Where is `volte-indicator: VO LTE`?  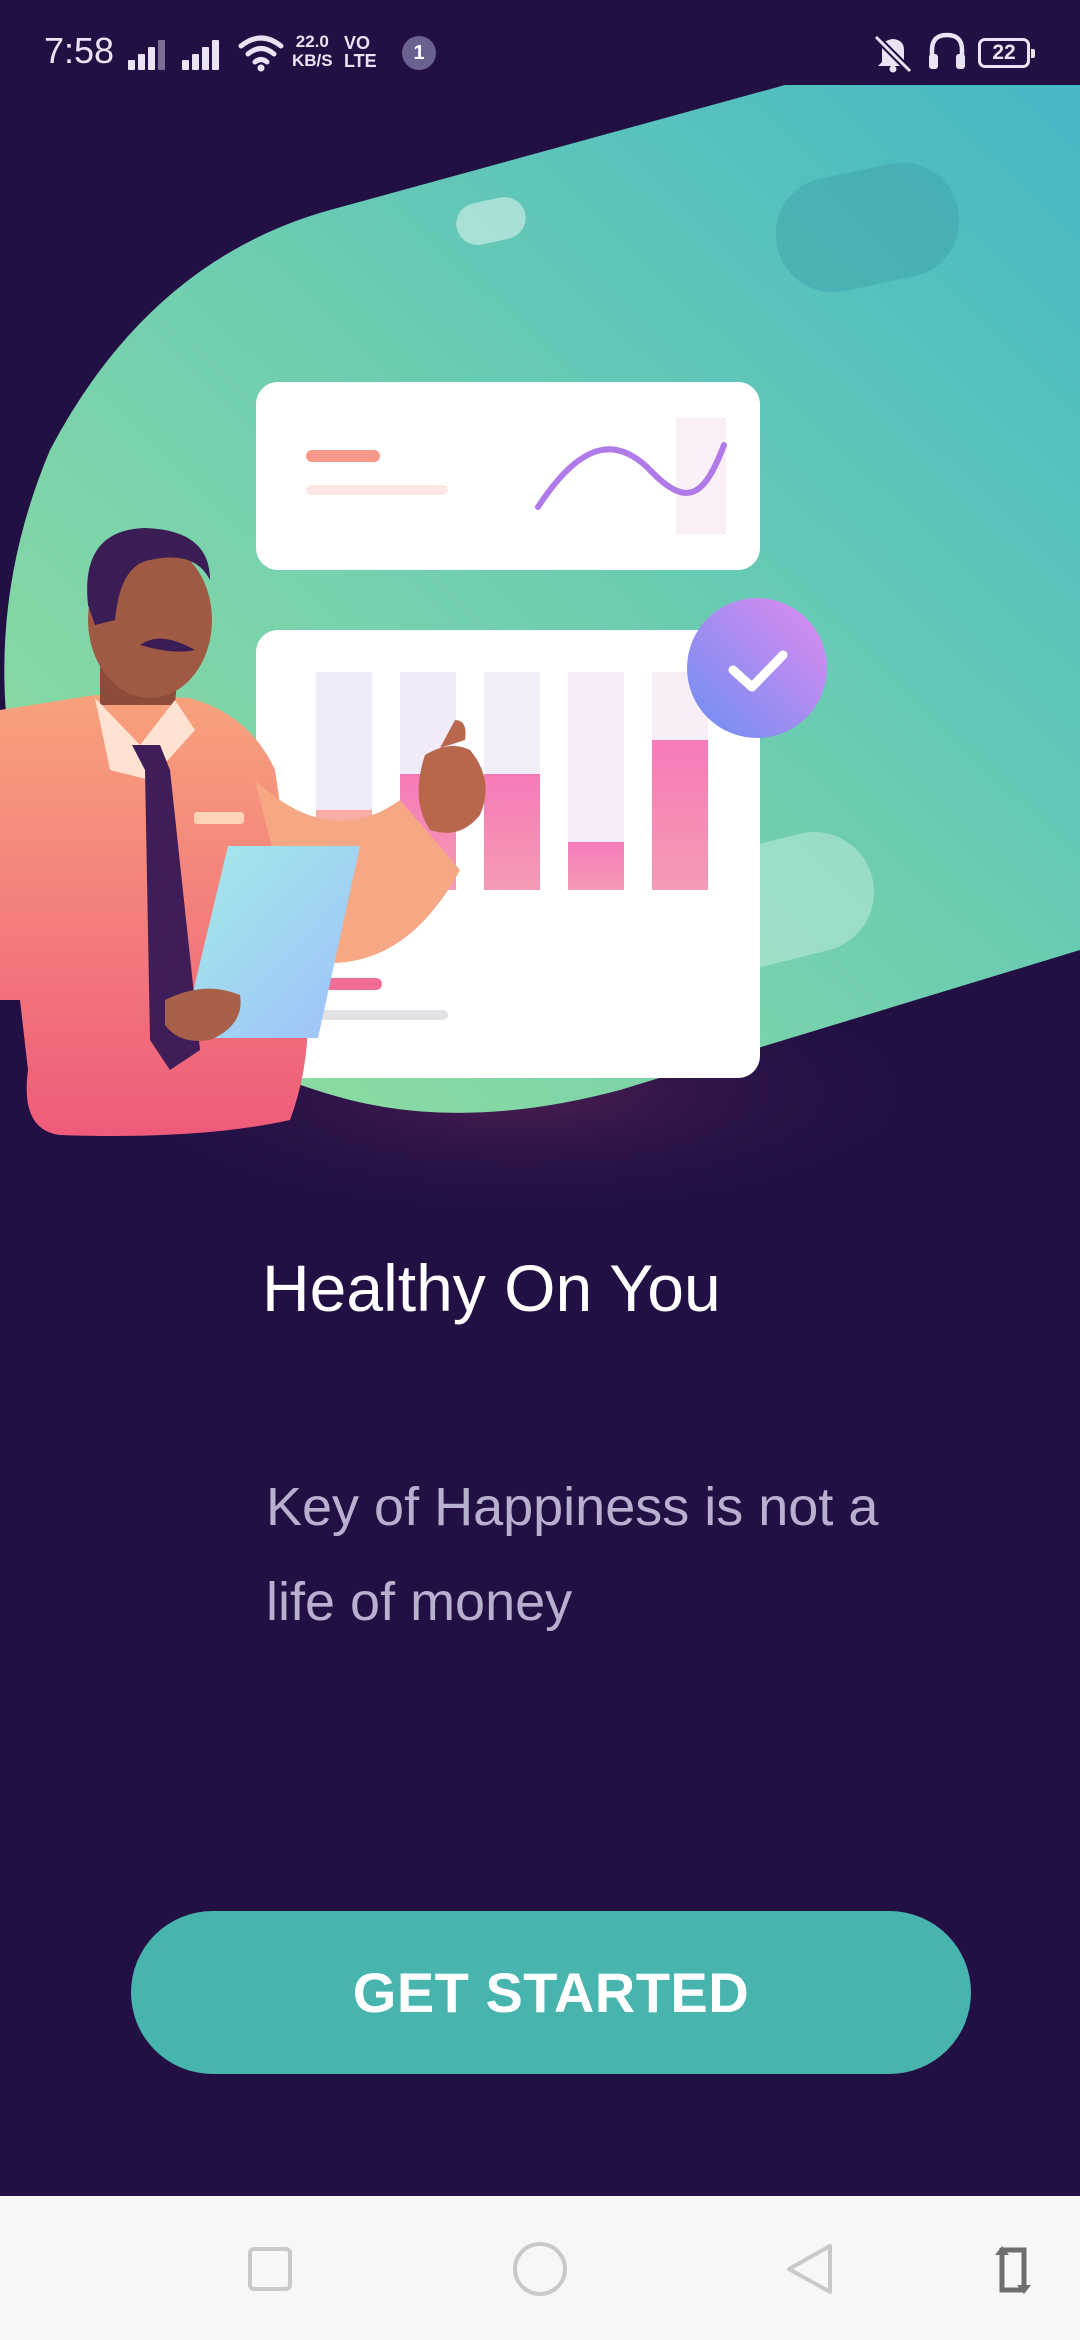 volte-indicator: VO LTE is located at coordinates (360, 52).